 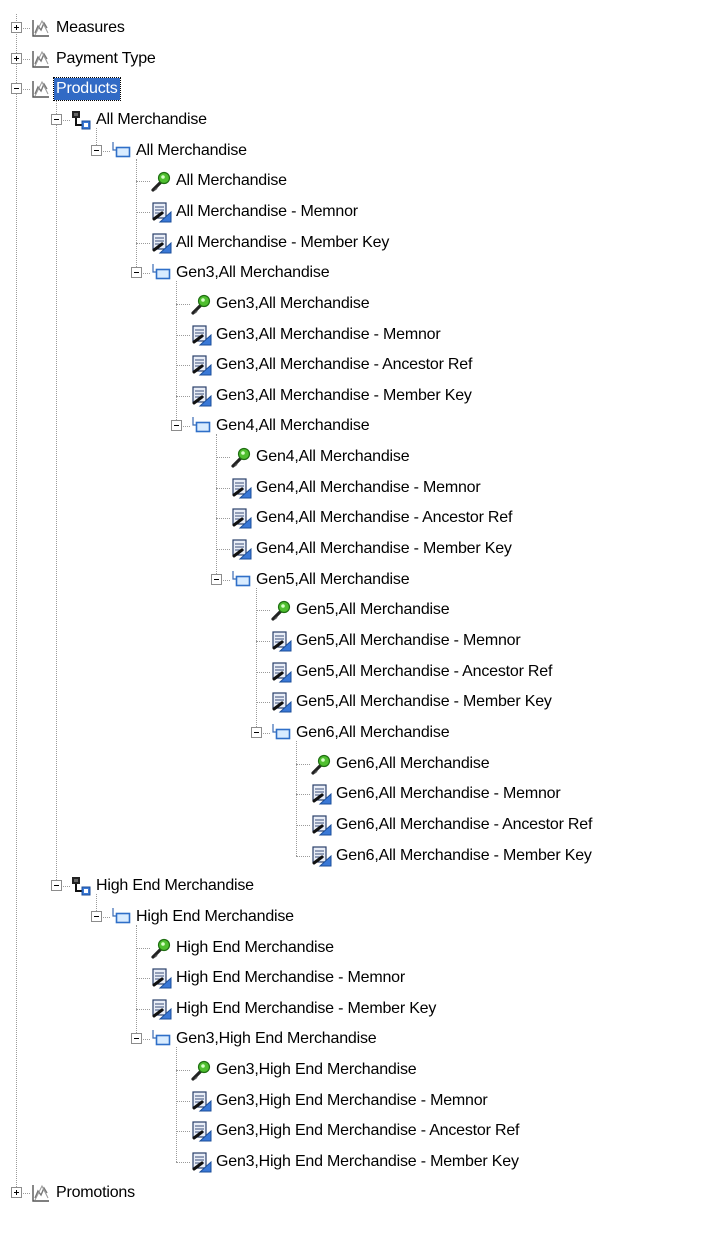 I want to click on tree-node-attribute: Gen3,High End Merchandise - Memnor, so click(x=360, y=1101).